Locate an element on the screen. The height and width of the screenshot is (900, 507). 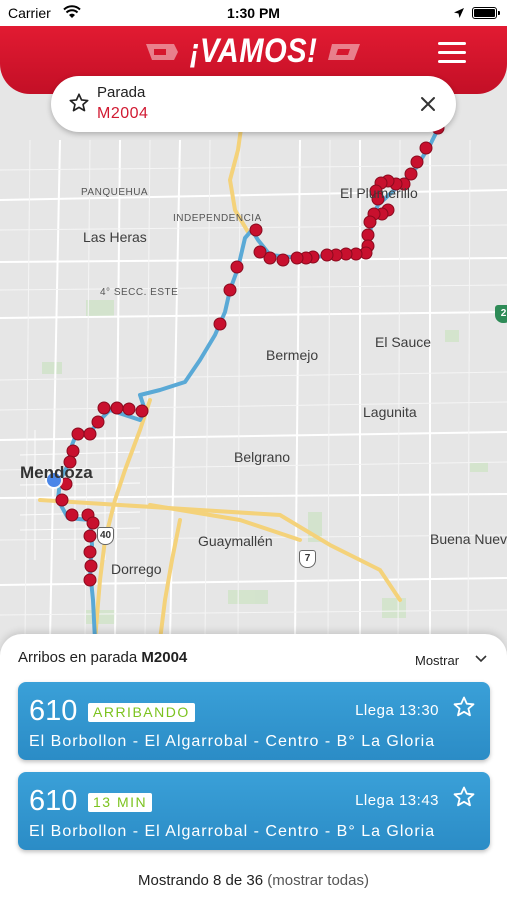
map-label-el-sauce: El Sauce is located at coordinates (403, 342).